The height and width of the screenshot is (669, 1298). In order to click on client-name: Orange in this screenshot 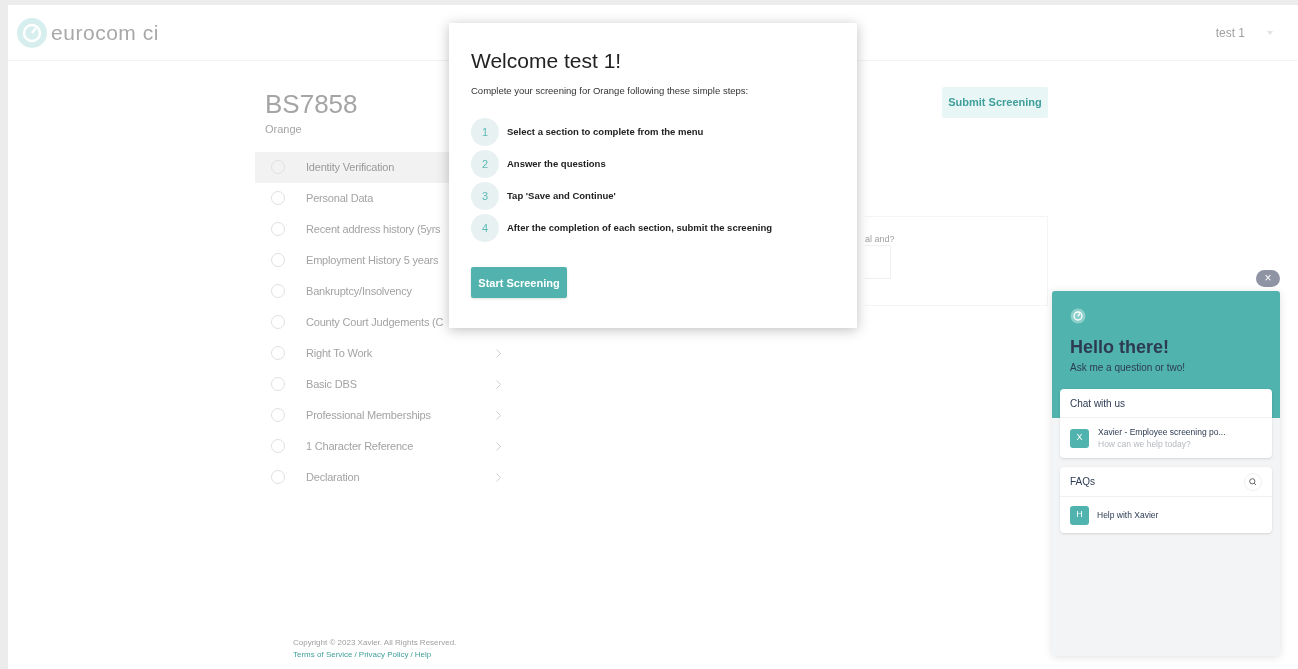, I will do `click(283, 129)`.